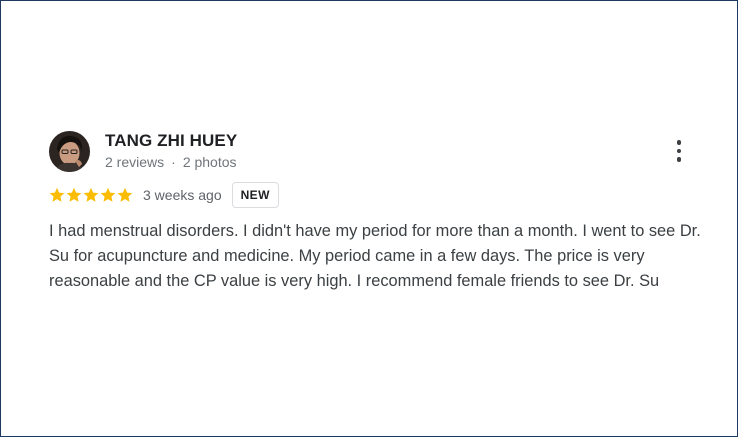 Image resolution: width=738 pixels, height=437 pixels. What do you see at coordinates (209, 161) in the screenshot?
I see `photos-count: 2 photos` at bounding box center [209, 161].